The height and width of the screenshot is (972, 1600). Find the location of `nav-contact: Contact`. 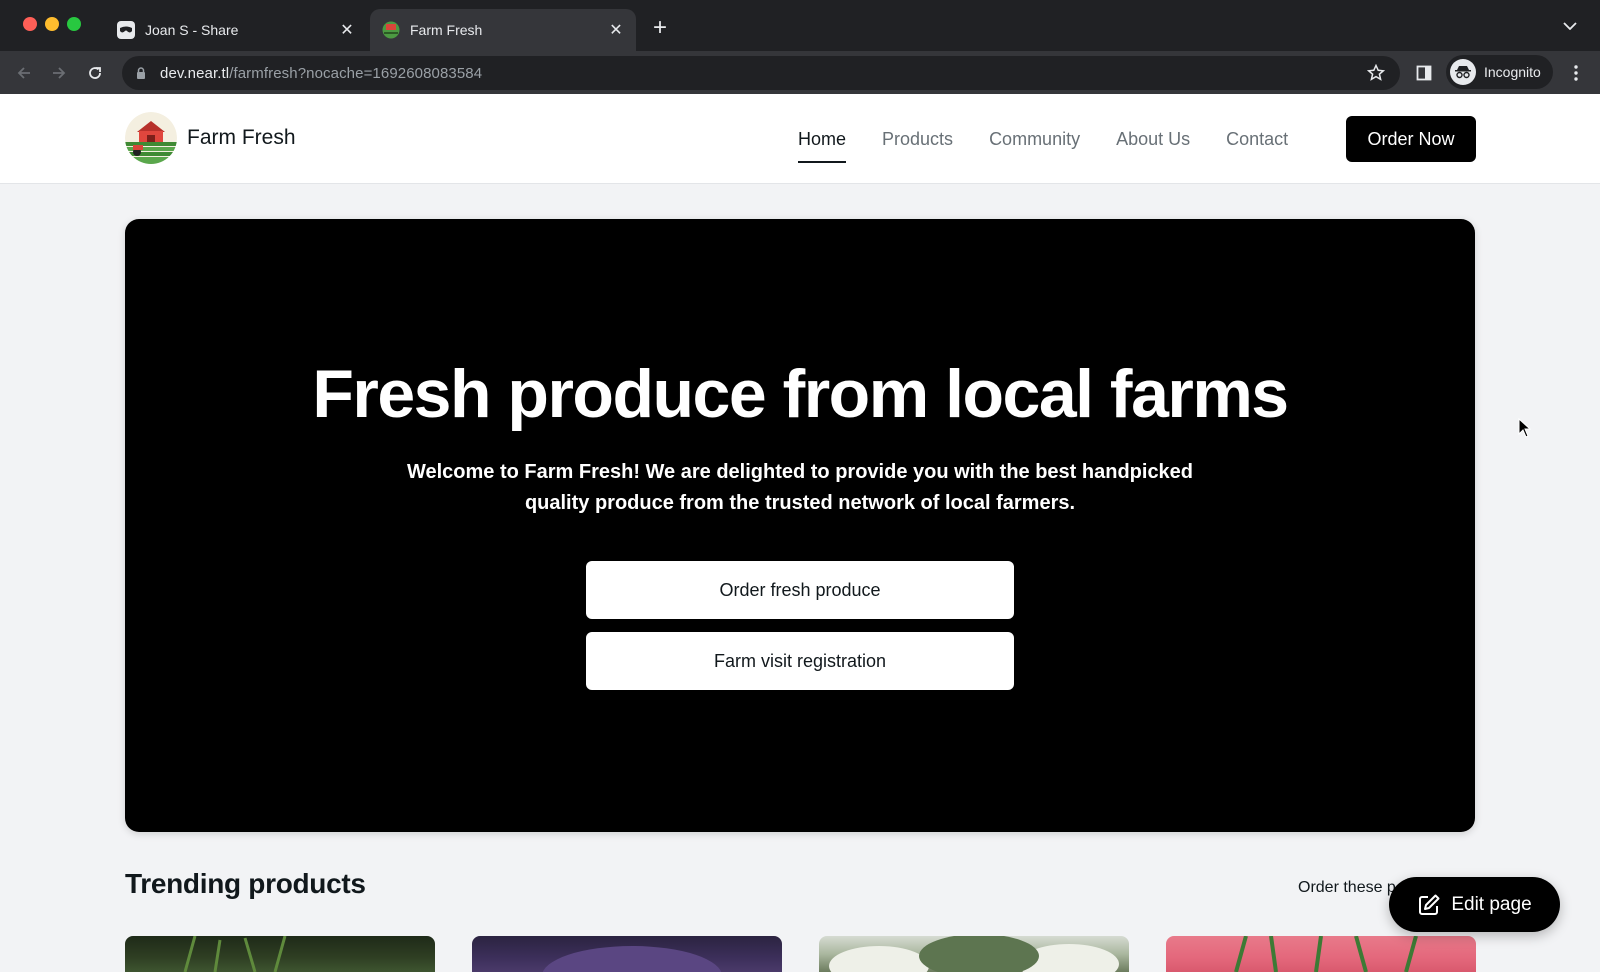

nav-contact: Contact is located at coordinates (1257, 139).